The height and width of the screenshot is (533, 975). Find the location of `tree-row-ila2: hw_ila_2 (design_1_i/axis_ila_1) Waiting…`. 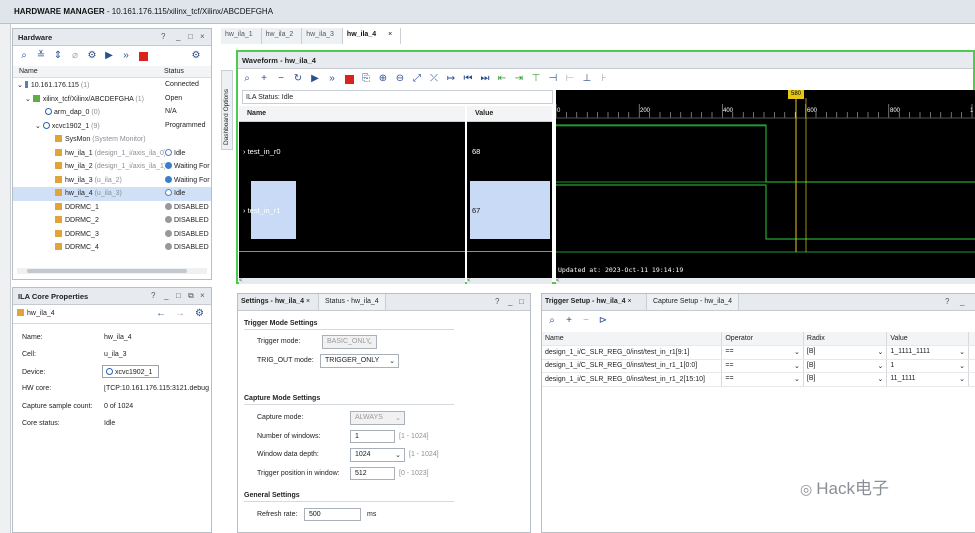

tree-row-ila2: hw_ila_2 (design_1_i/axis_ila_1) Waiting… is located at coordinates (112, 167).